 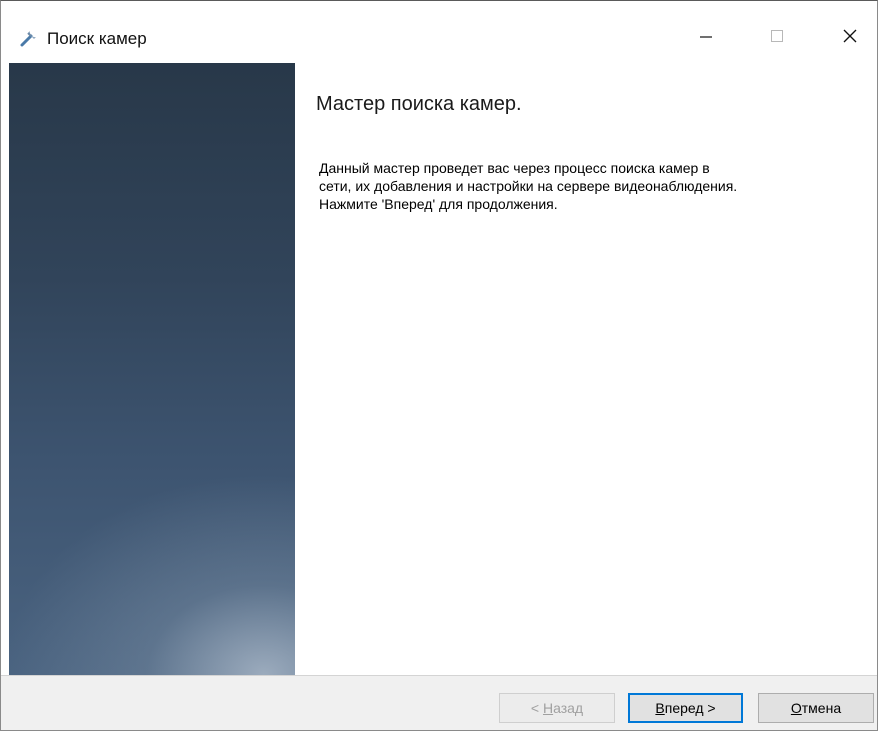 What do you see at coordinates (690, 708) in the screenshot?
I see `next-button-label: перед >` at bounding box center [690, 708].